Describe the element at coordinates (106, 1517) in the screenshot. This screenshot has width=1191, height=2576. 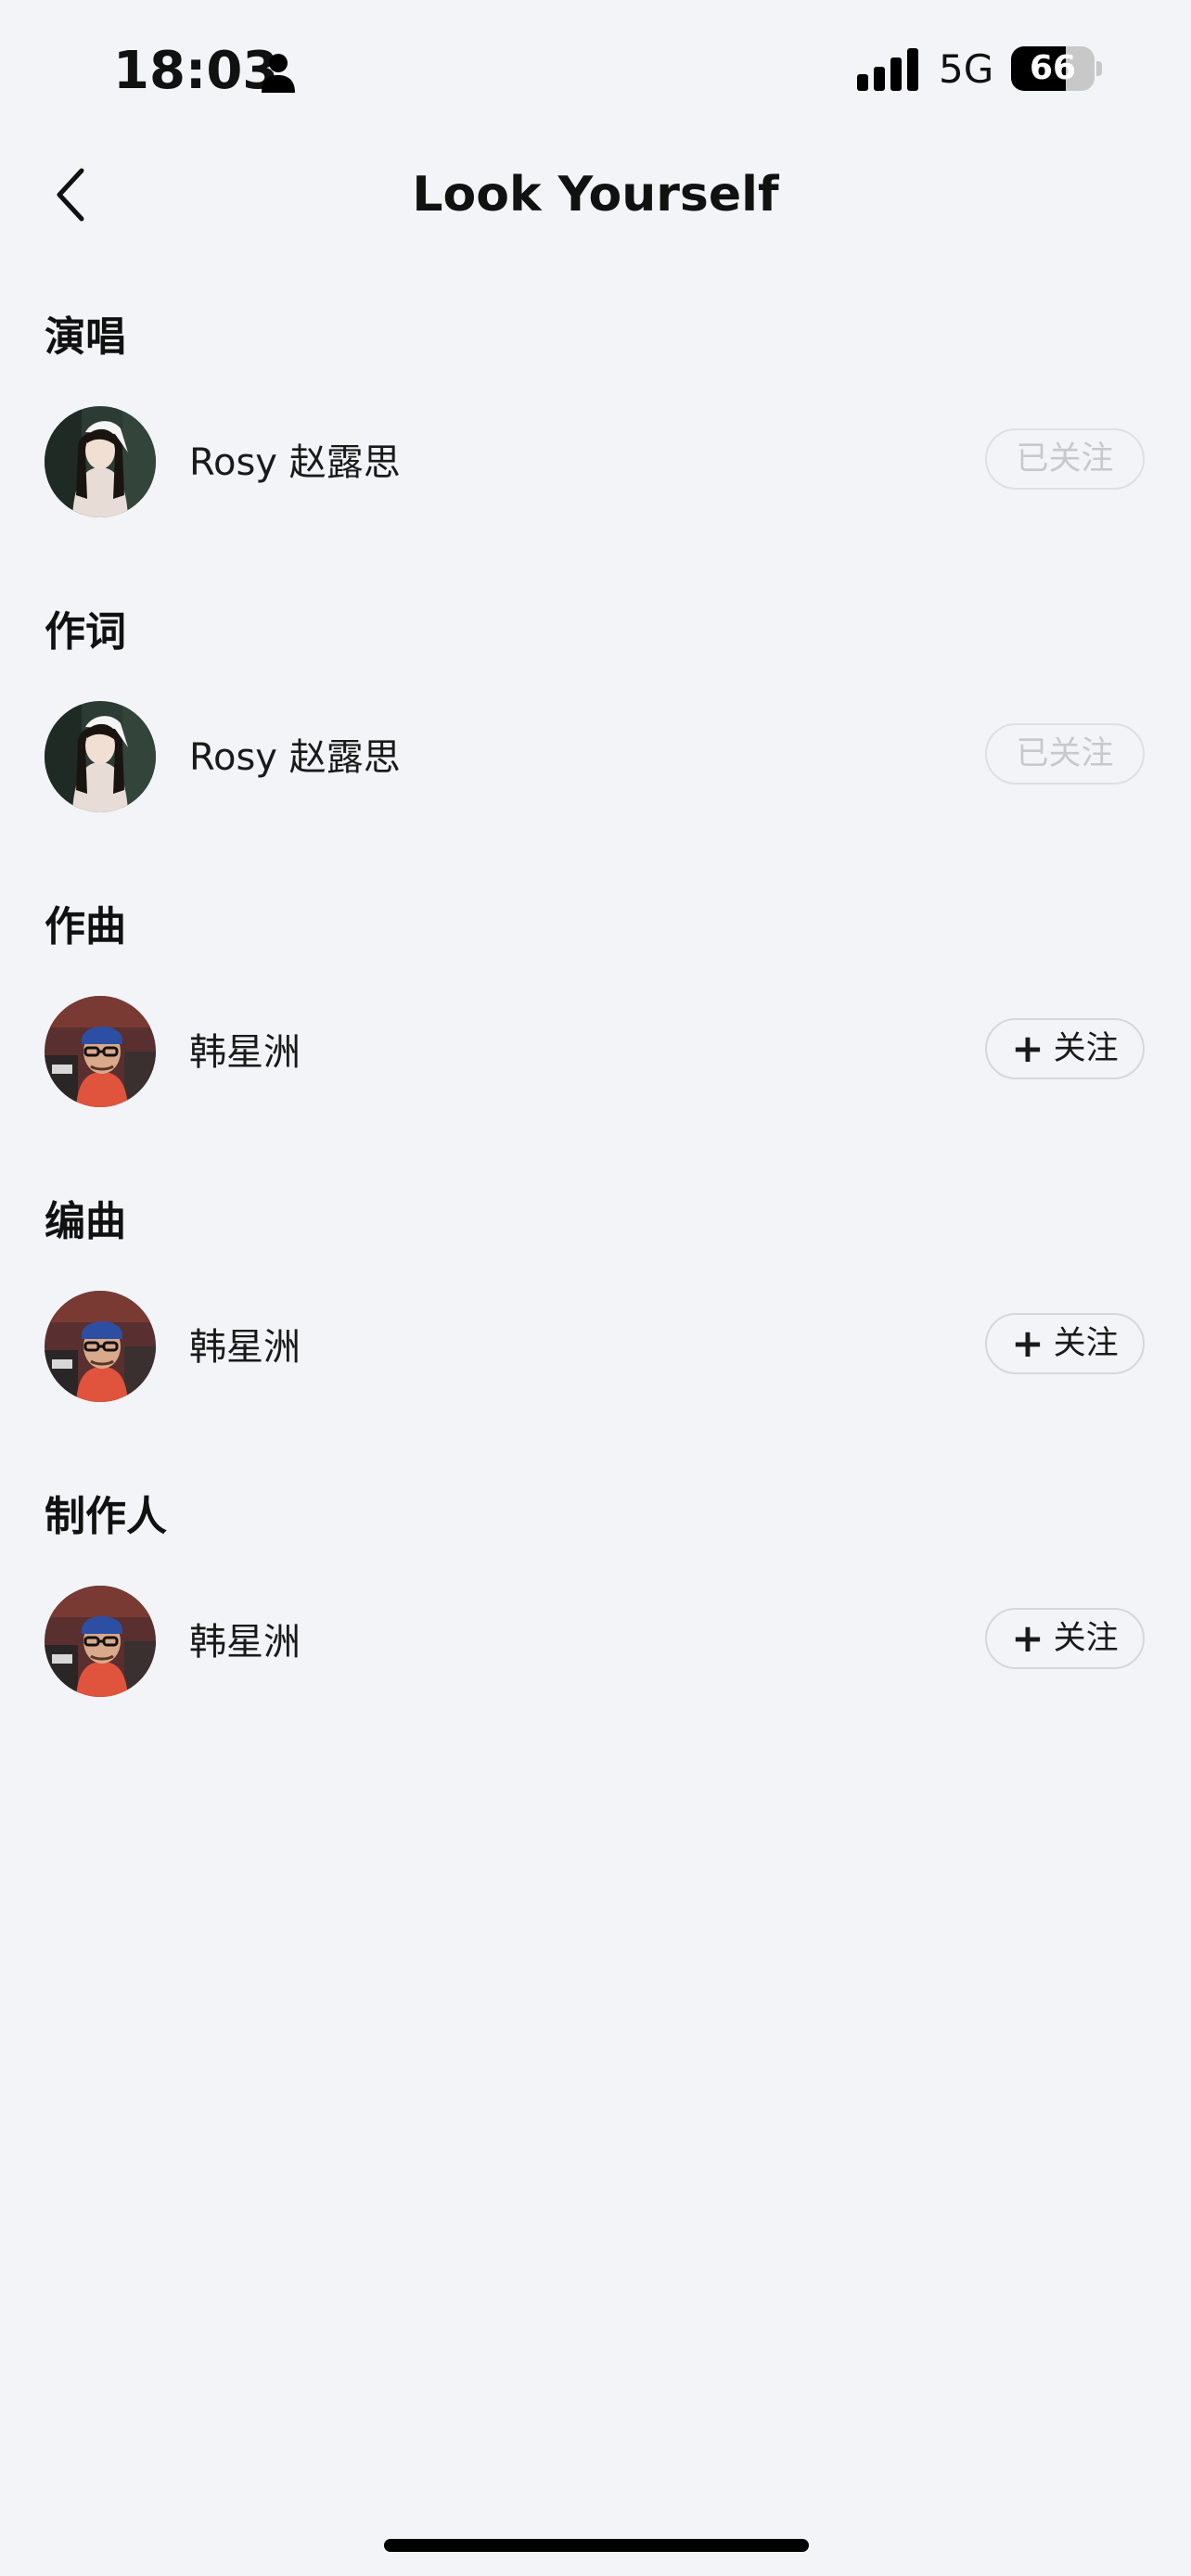
I see `section-title: 制作人` at that location.